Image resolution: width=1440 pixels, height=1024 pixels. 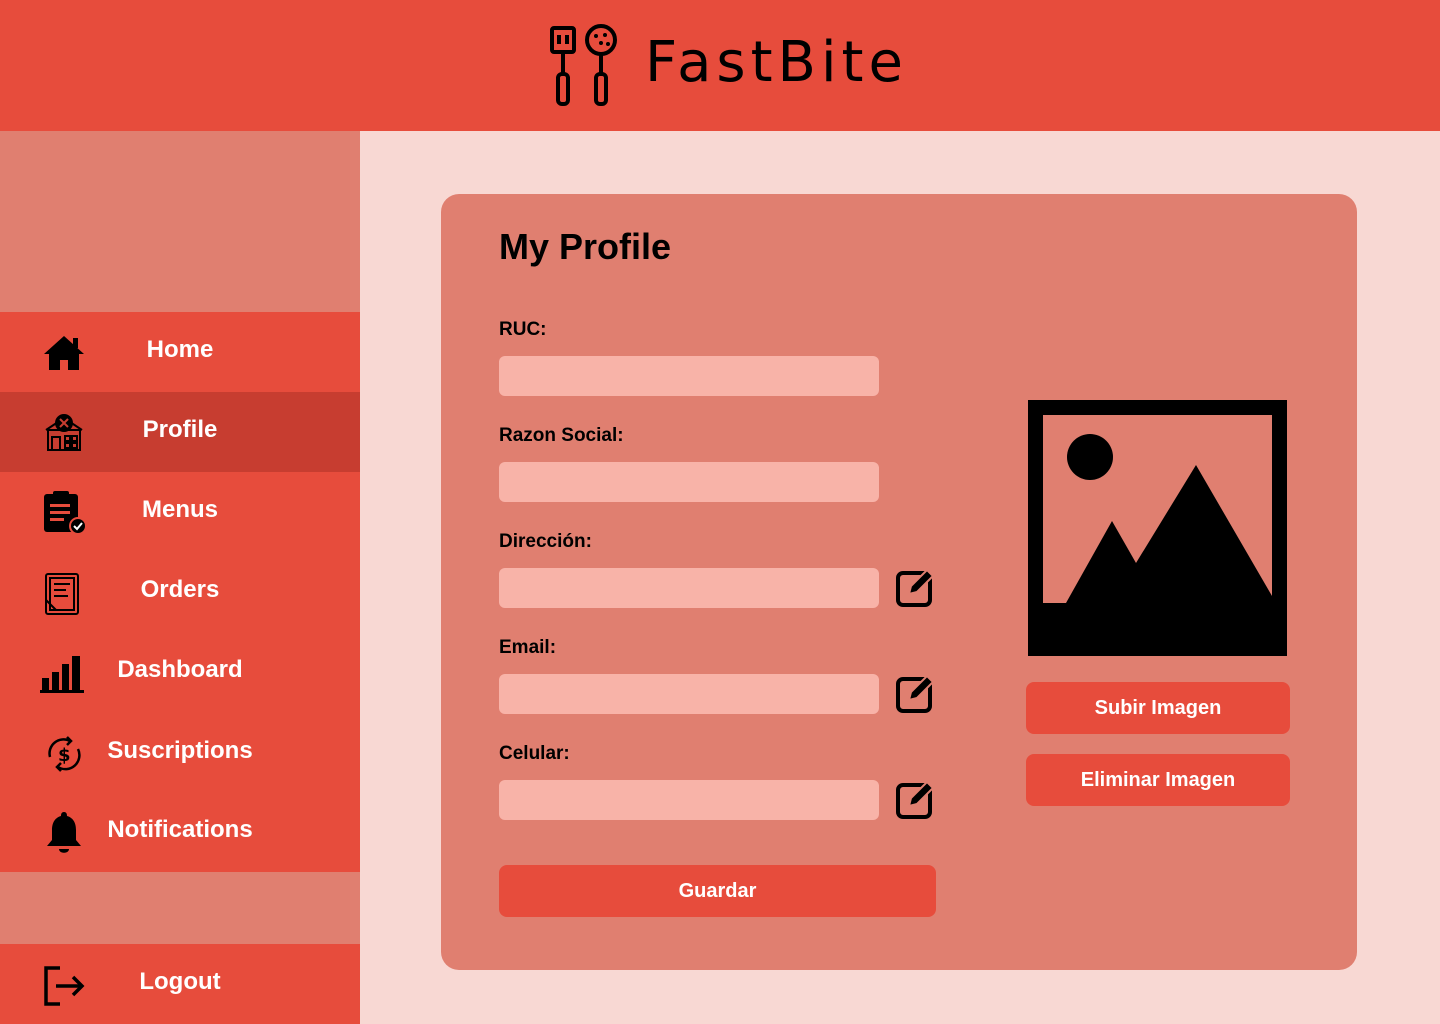 I want to click on sidebar-item-profile: Profile, so click(x=180, y=432).